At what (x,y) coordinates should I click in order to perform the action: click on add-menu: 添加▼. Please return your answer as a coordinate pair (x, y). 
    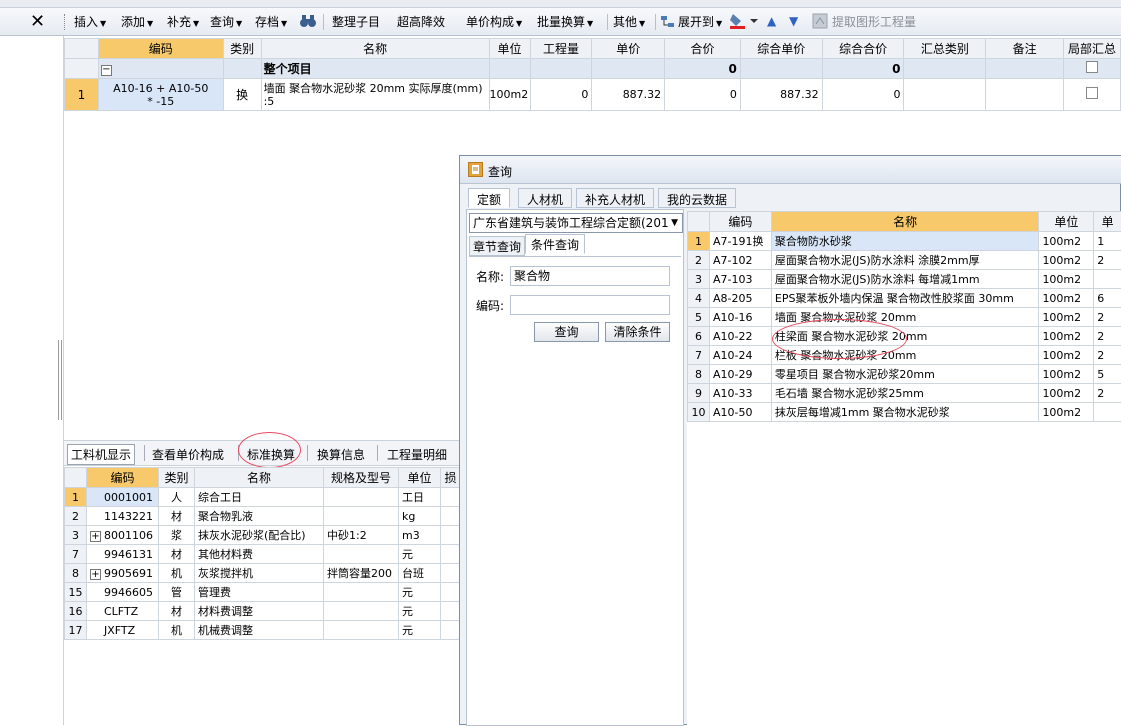
    Looking at the image, I should click on (137, 23).